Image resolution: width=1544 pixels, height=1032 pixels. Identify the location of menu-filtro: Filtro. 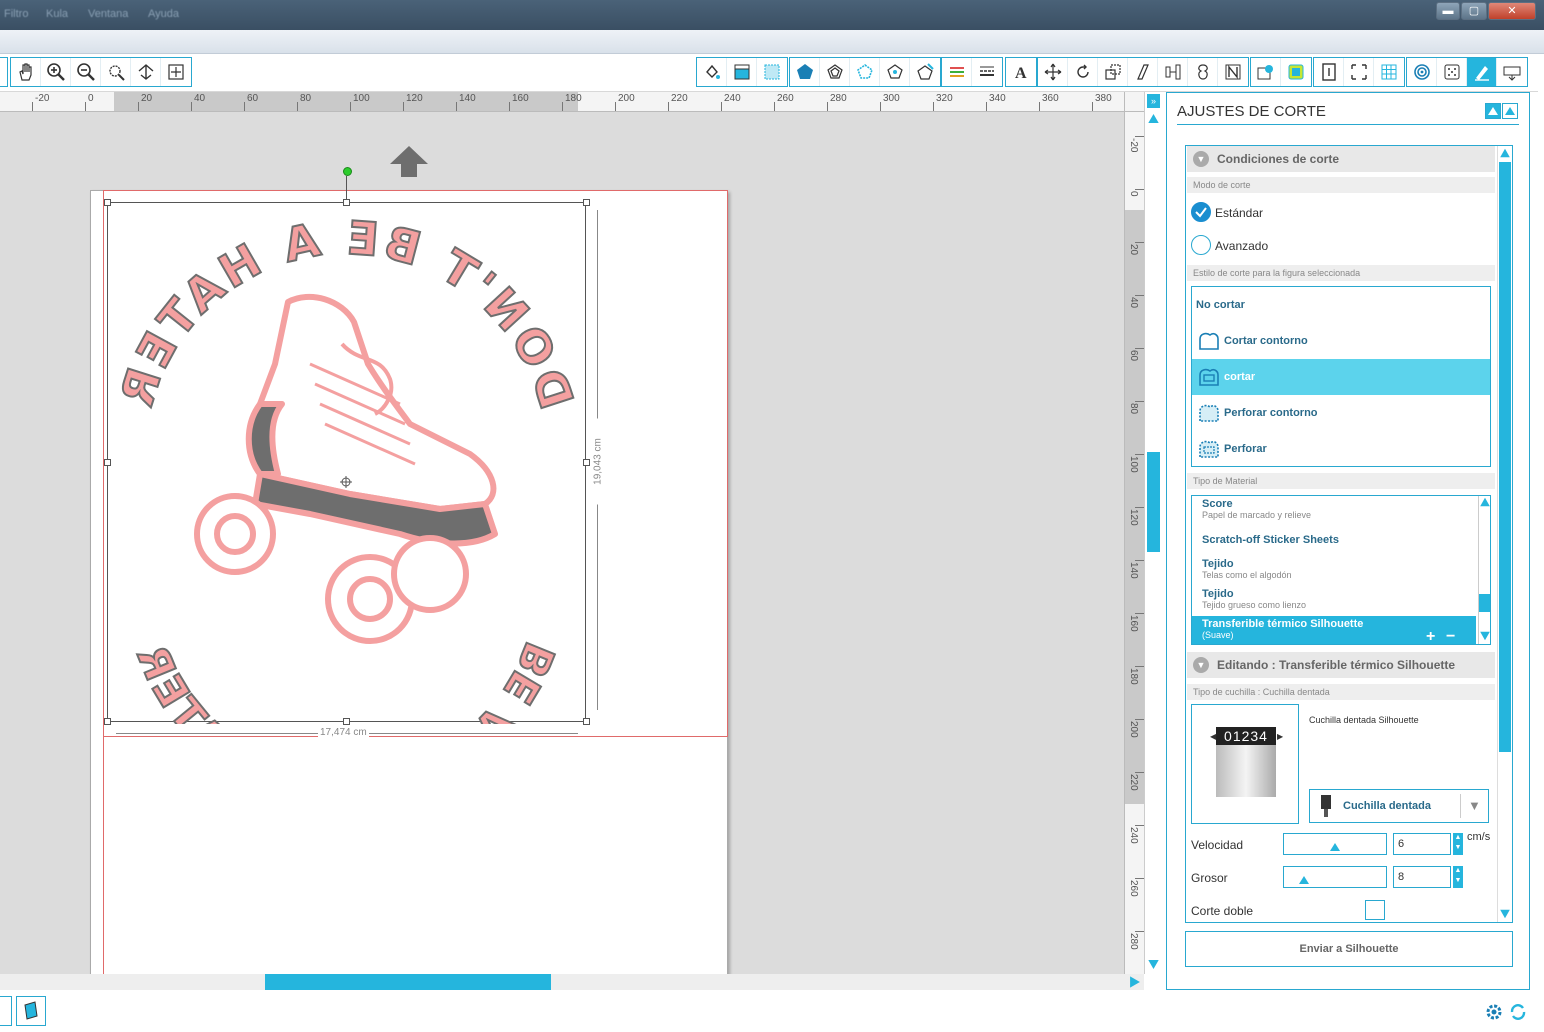
(16, 14).